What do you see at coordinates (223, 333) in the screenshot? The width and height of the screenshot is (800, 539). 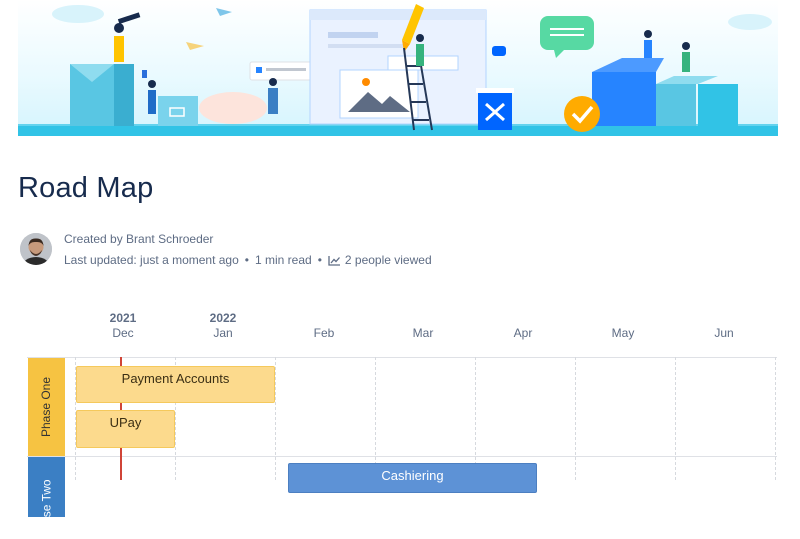 I see `timeline-month-label: Jan` at bounding box center [223, 333].